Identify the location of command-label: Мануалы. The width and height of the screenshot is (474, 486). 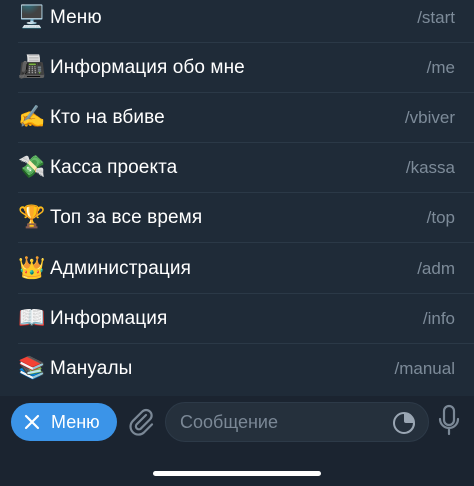
(91, 368).